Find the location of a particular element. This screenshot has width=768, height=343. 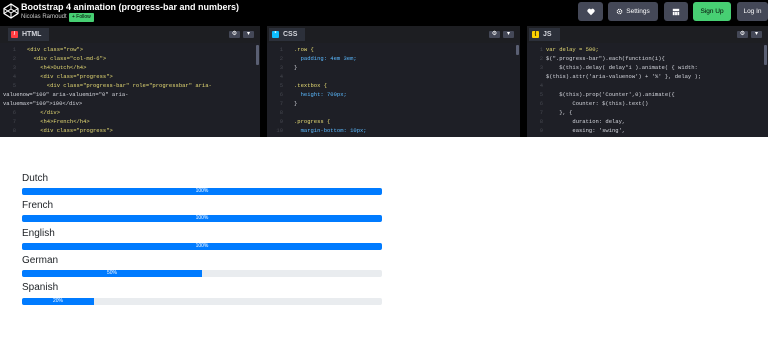

progress-bar: 50% is located at coordinates (112, 273).